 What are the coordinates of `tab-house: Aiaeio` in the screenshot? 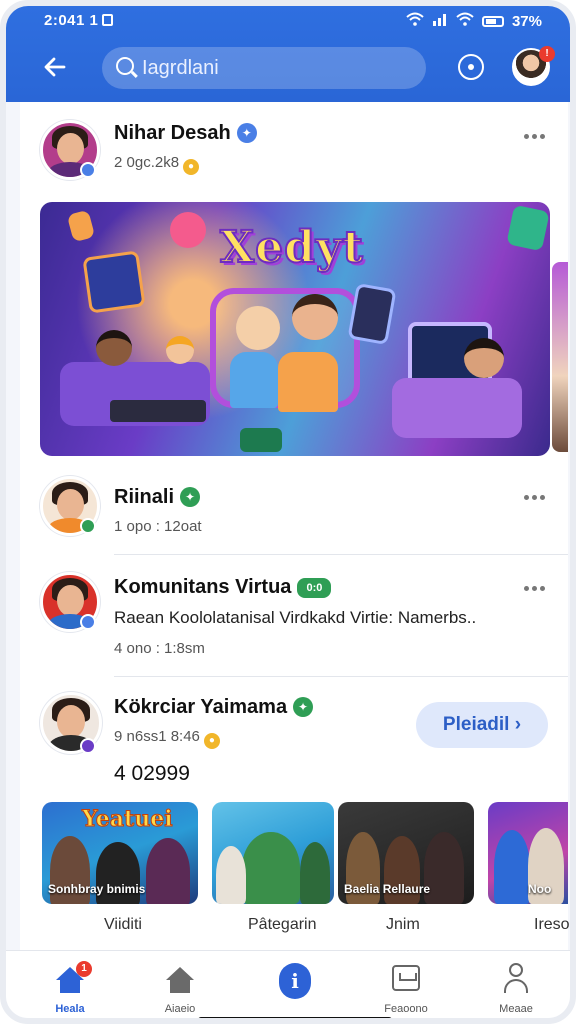 It's located at (180, 989).